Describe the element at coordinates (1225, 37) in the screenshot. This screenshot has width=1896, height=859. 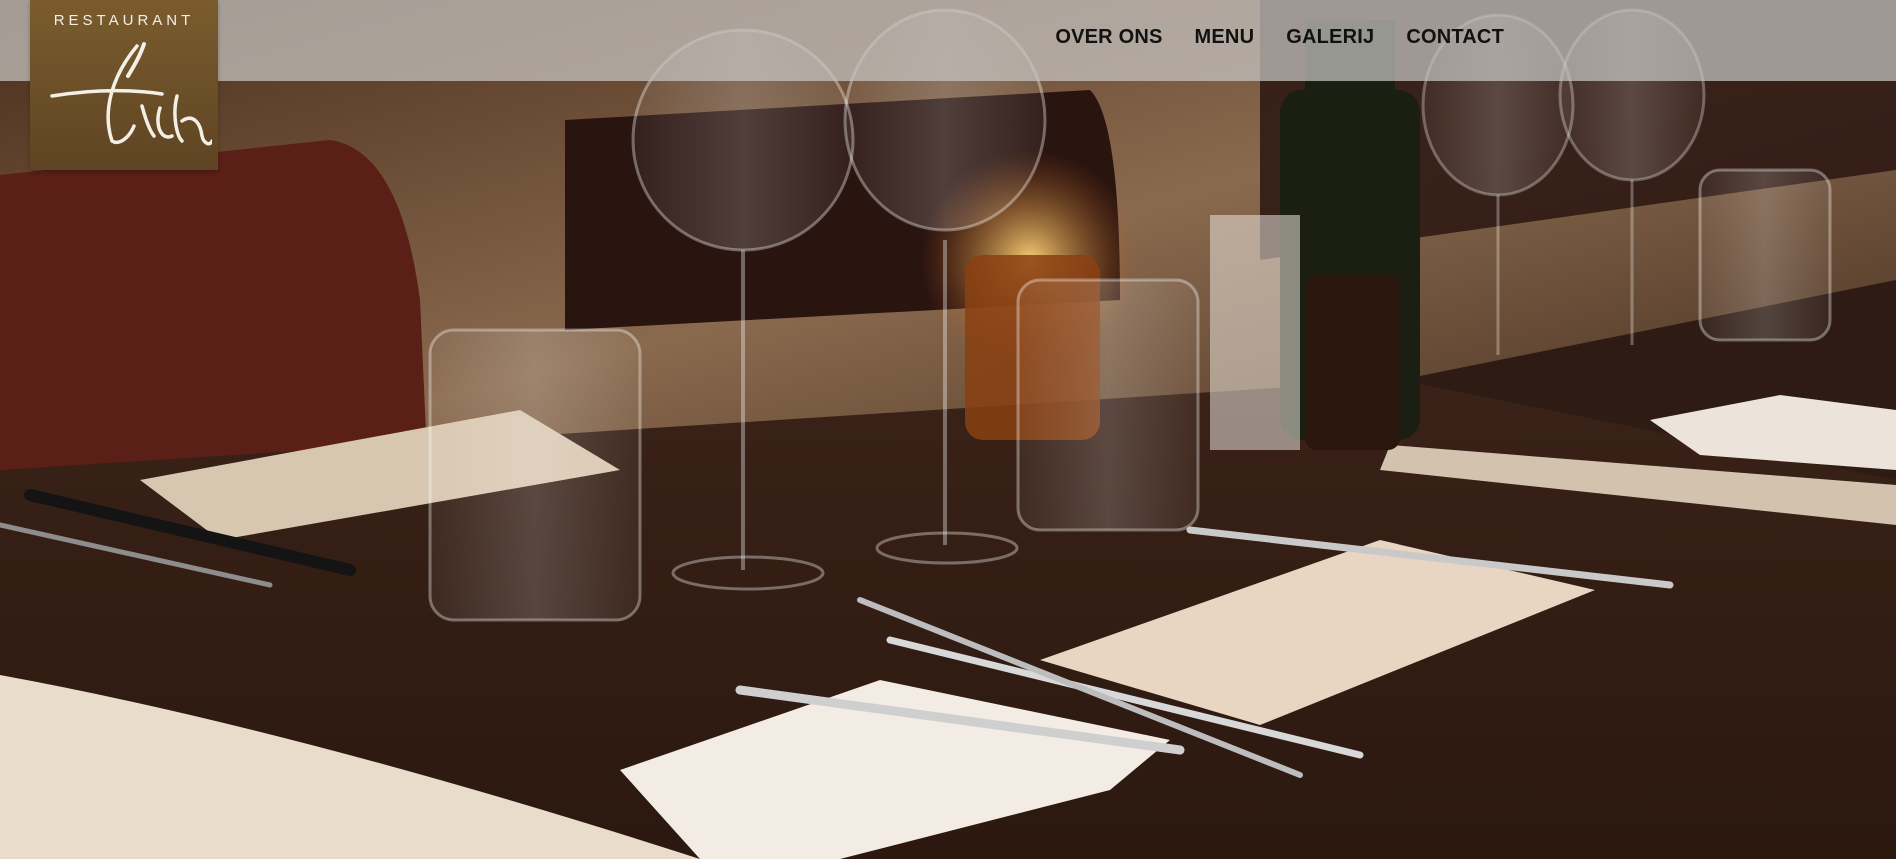
I see `nav-item-menu: MENU` at that location.